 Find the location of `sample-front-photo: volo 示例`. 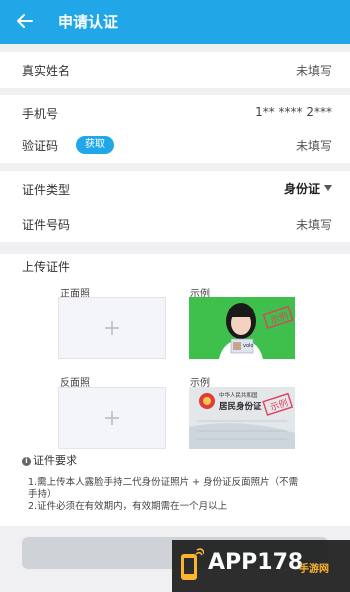

sample-front-photo: volo 示例 is located at coordinates (242, 328).